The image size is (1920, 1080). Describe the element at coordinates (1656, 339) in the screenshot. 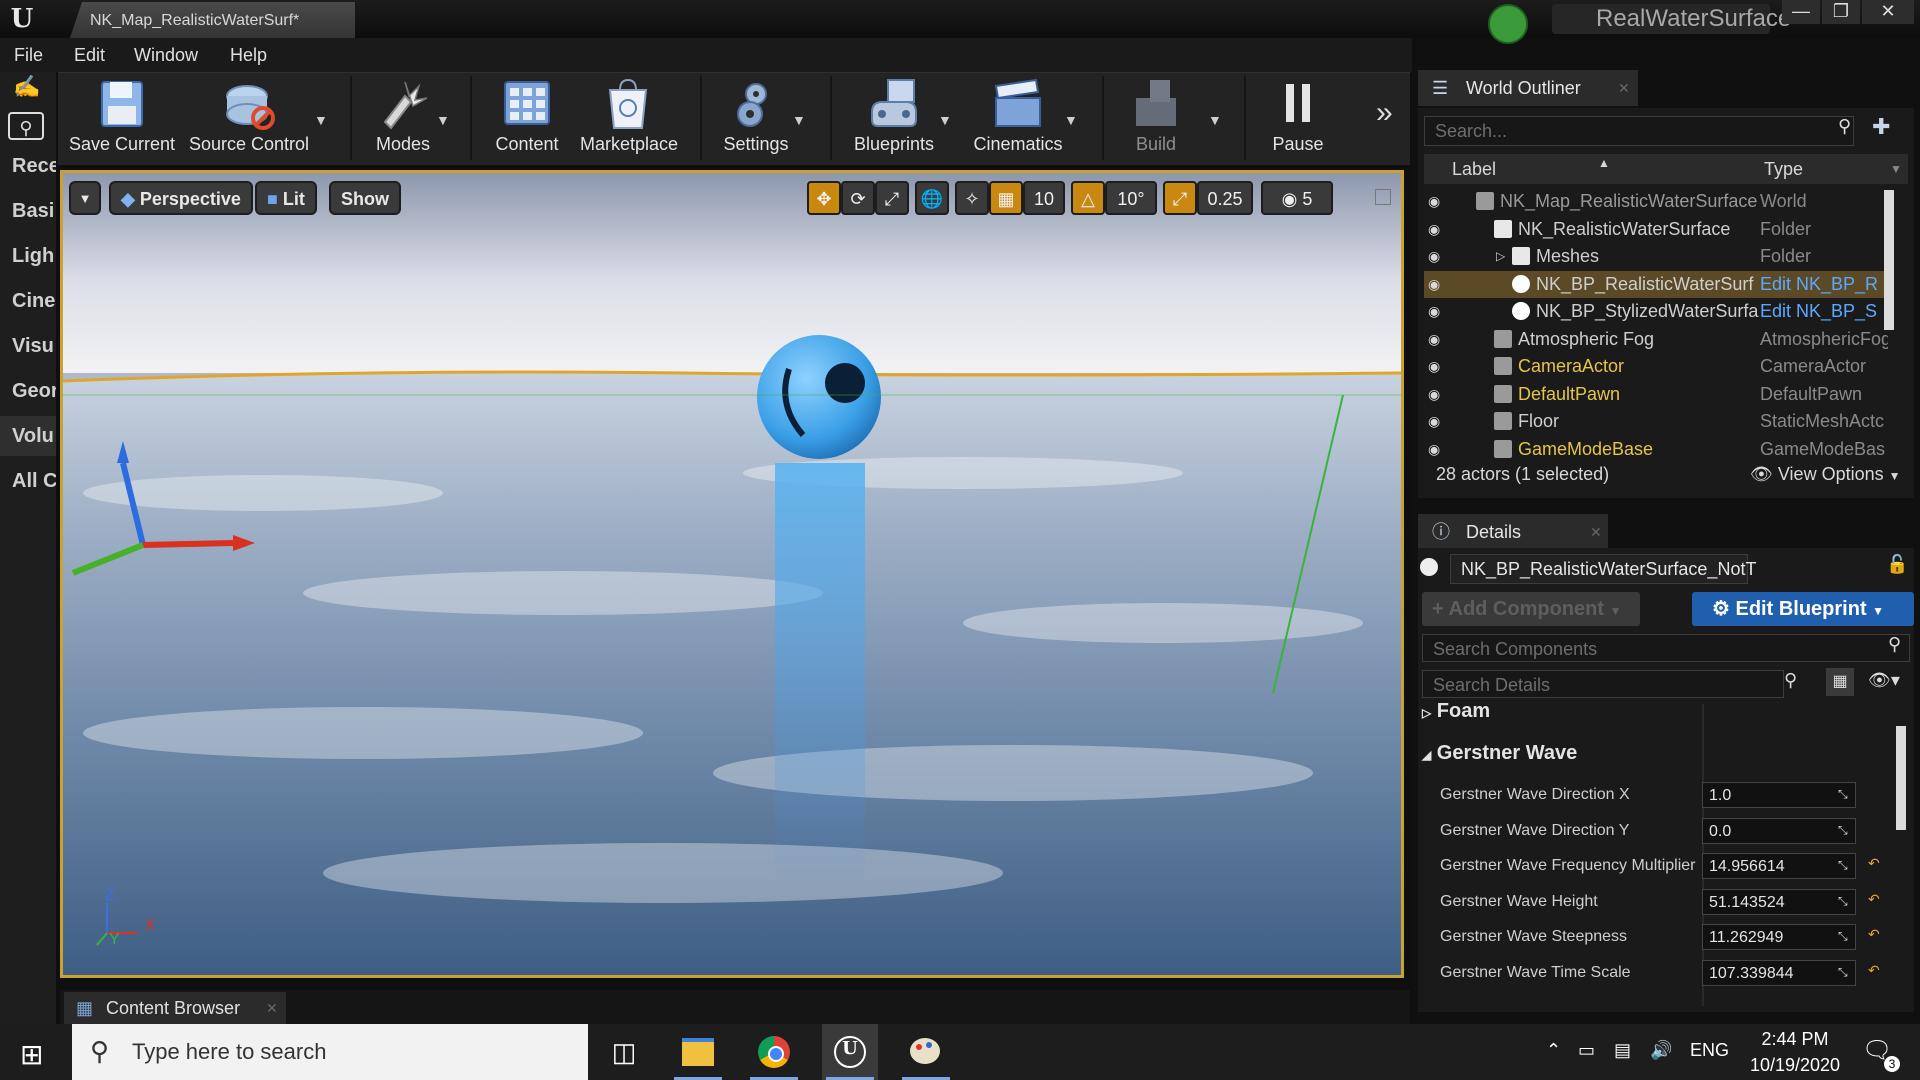

I see `outliner-row: ◉ Atmospheric Fog AtmosphericFog` at that location.